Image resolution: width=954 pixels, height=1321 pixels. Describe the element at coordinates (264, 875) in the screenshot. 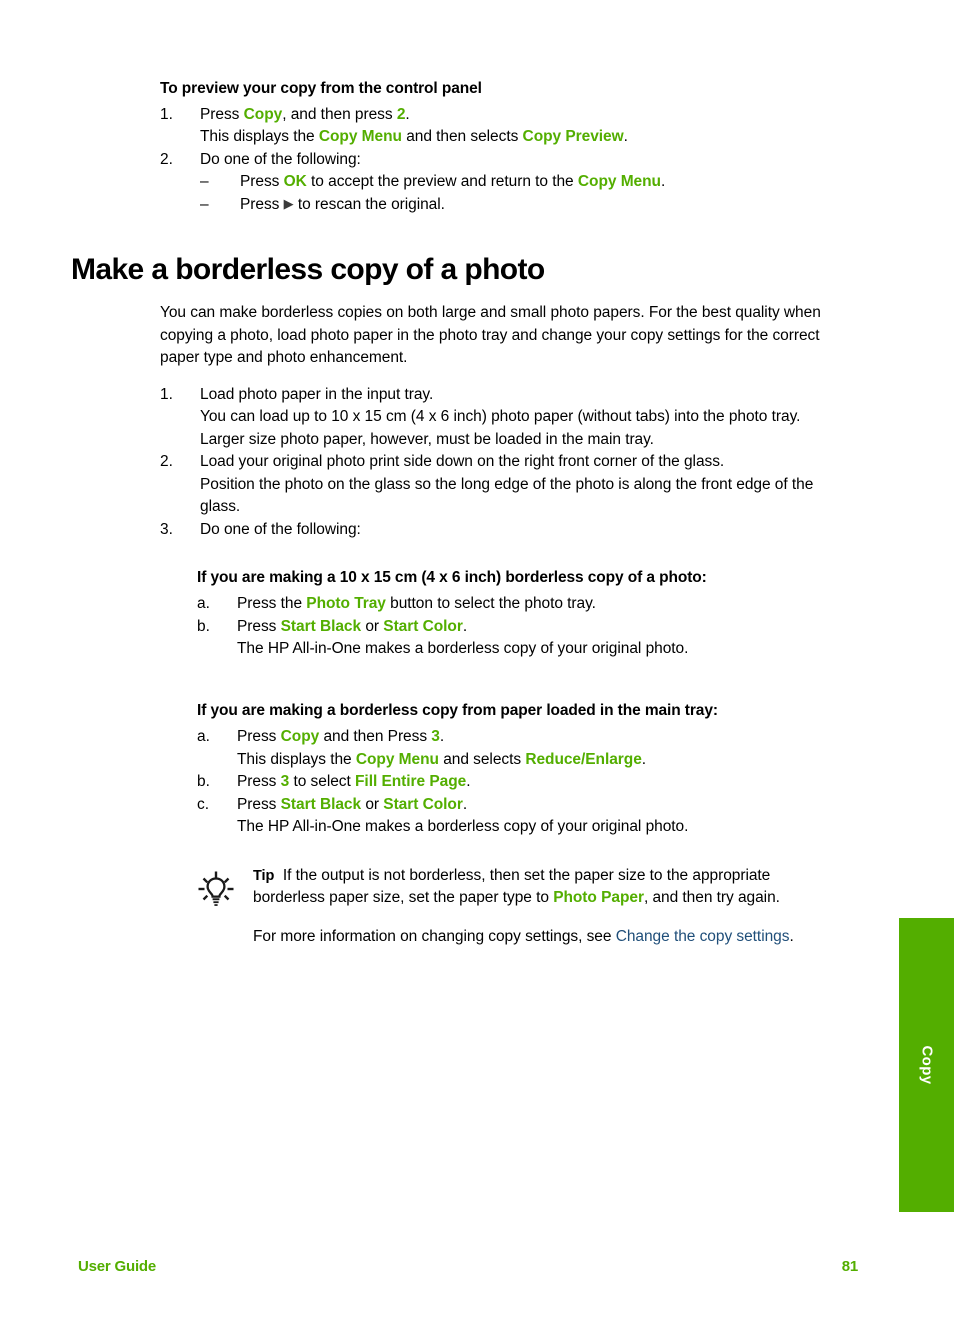

I see `tip-label: Tip` at that location.